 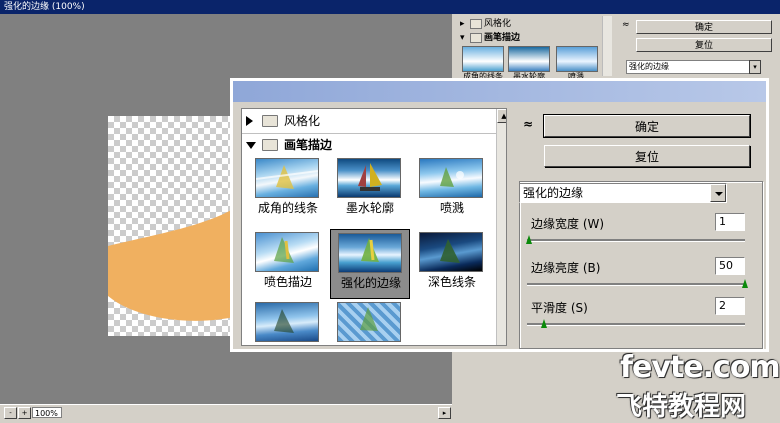 What do you see at coordinates (270, 145) in the screenshot?
I see `folder-open-icon` at bounding box center [270, 145].